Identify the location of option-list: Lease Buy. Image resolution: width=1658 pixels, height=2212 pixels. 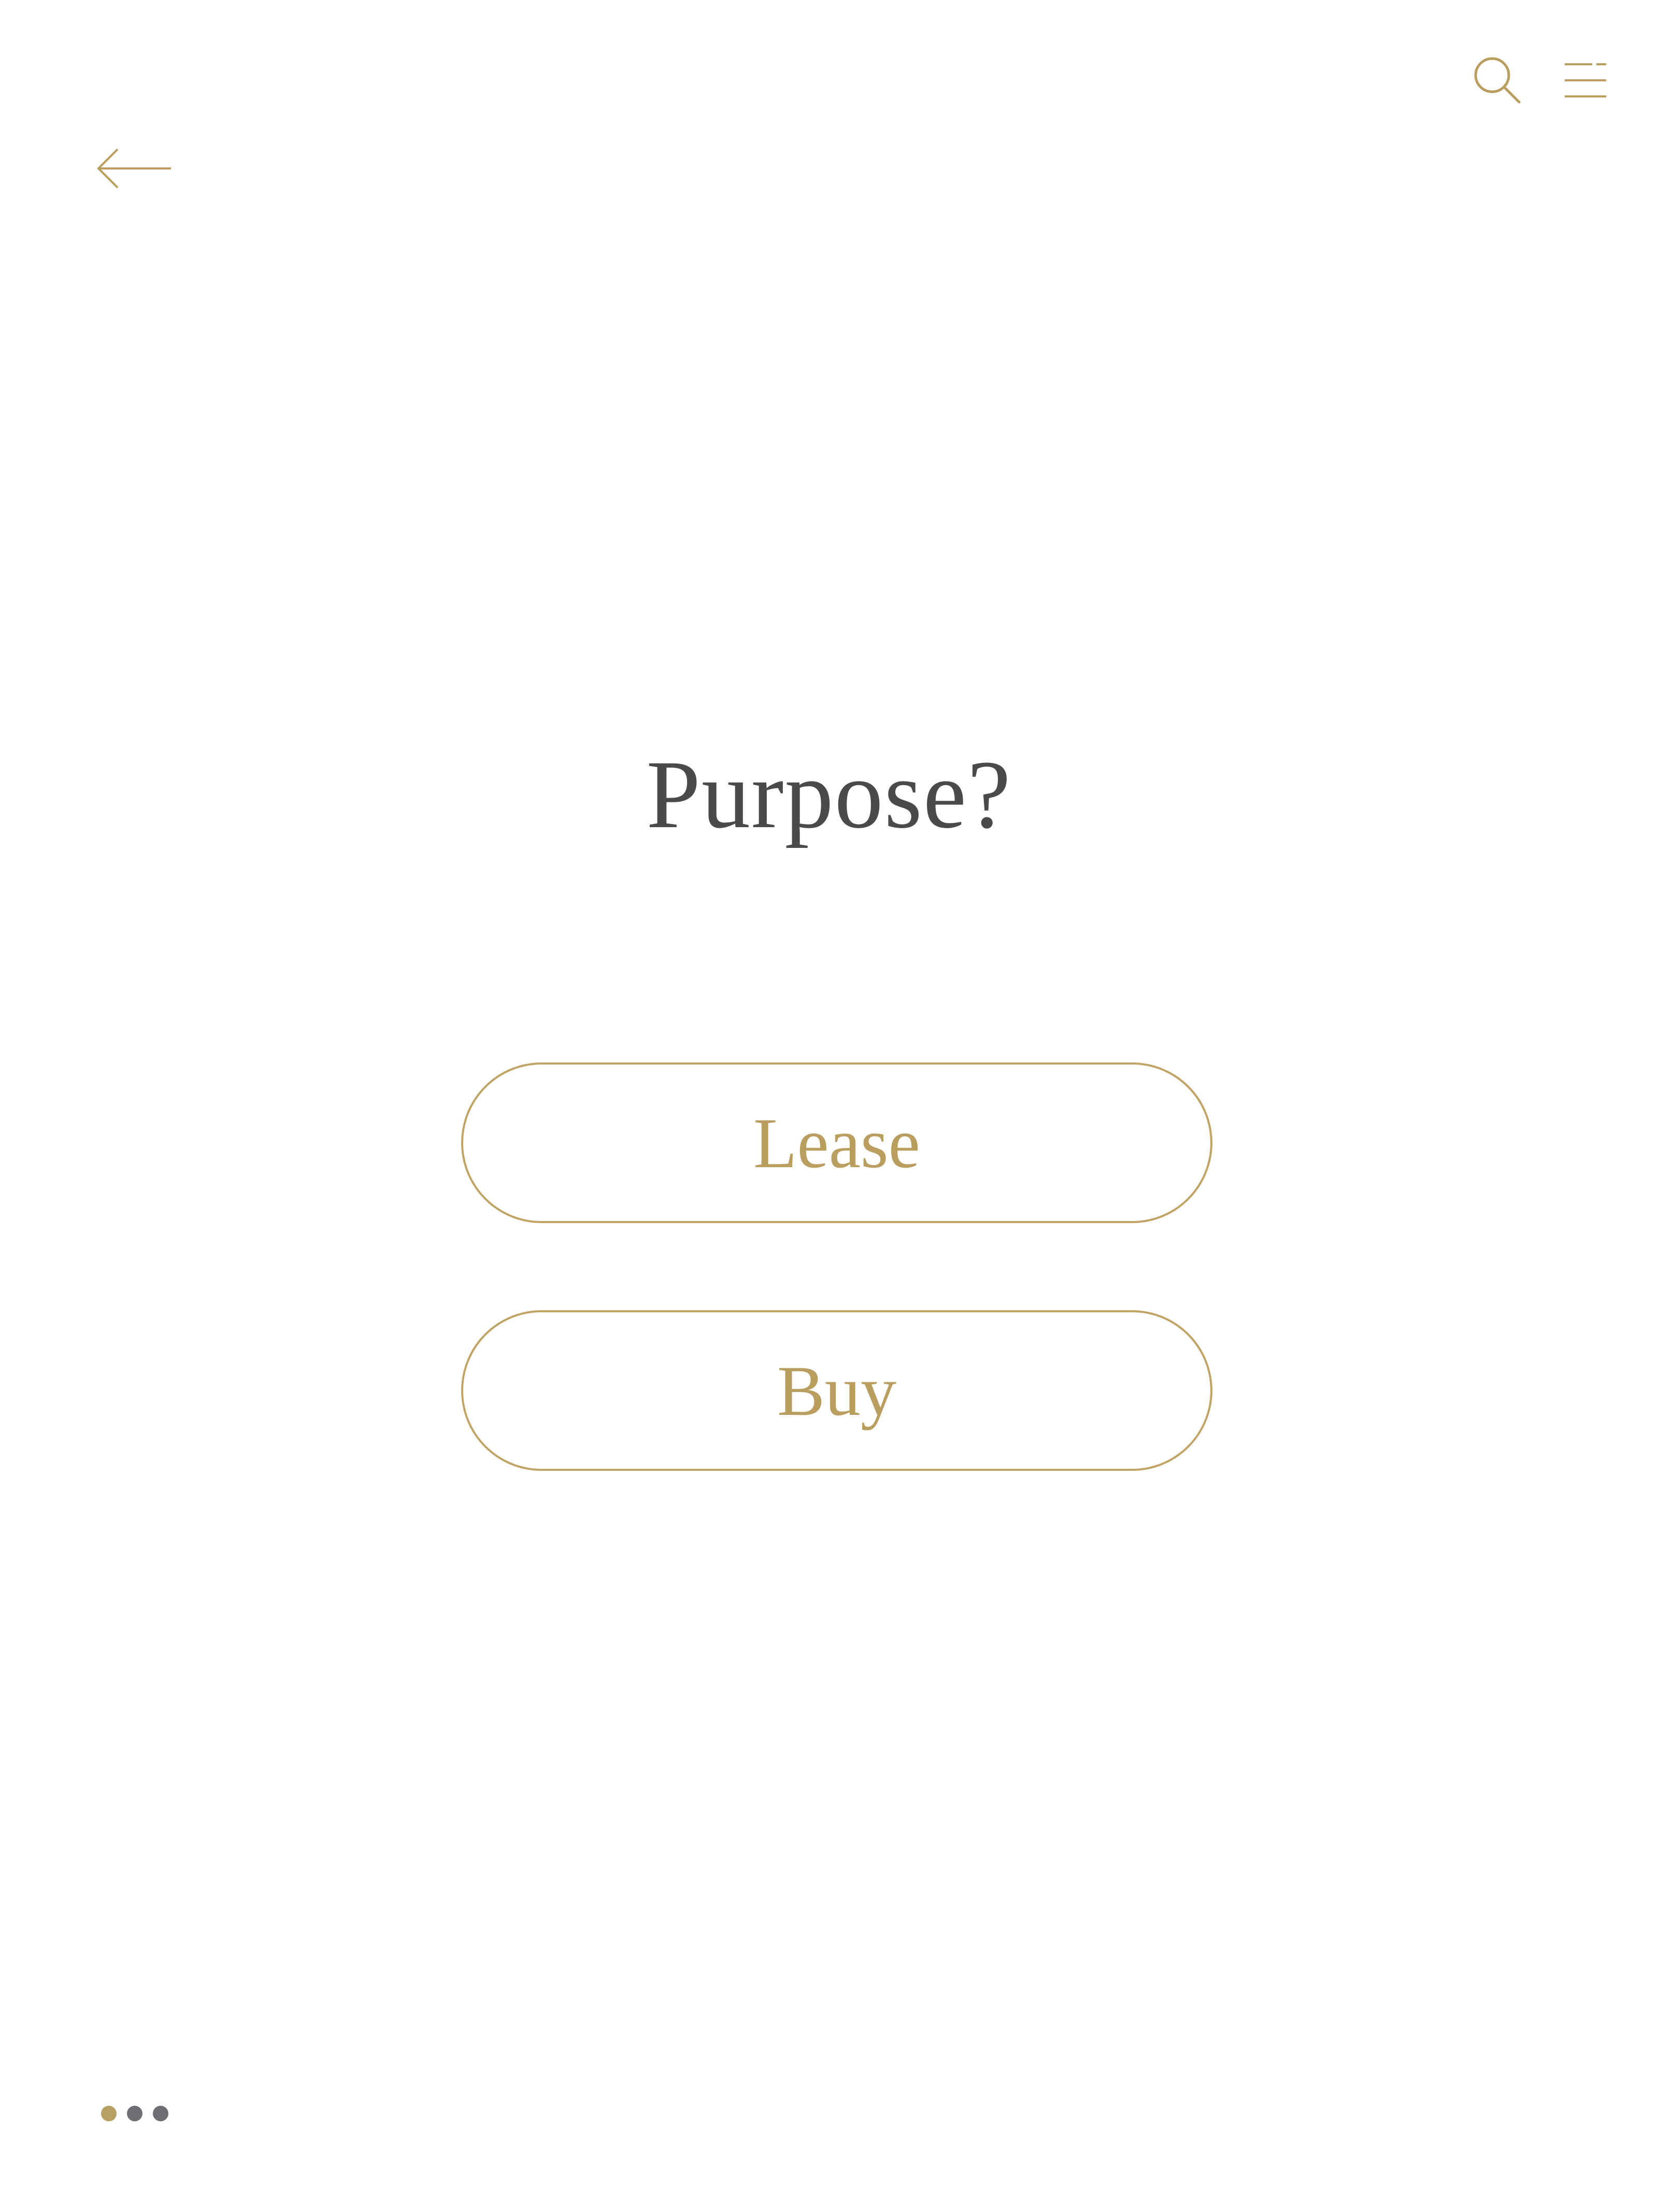
(836, 1310).